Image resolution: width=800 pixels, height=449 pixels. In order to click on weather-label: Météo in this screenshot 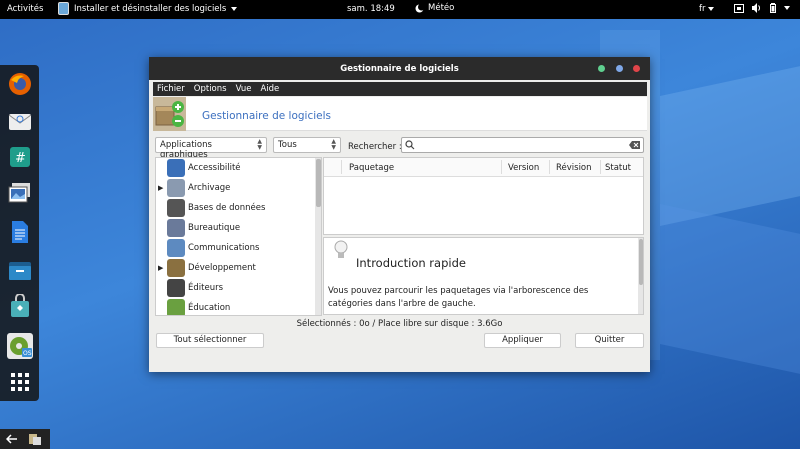, I will do `click(441, 8)`.